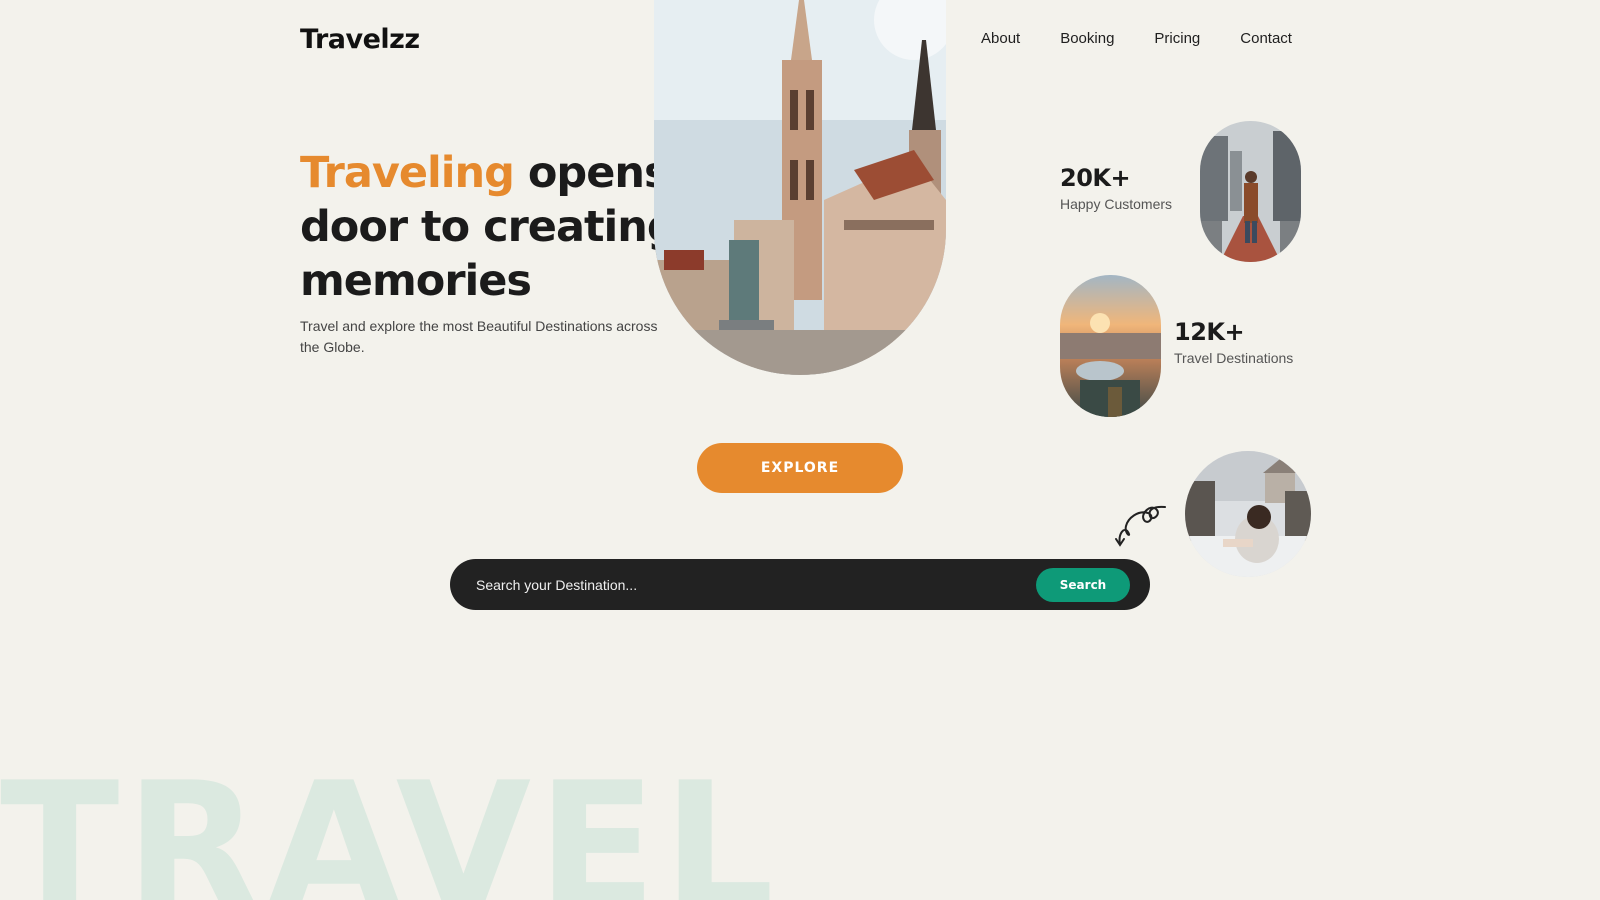 This screenshot has width=1600, height=900. I want to click on stat-happy-customers: 20K+ Happy Customers, so click(1116, 188).